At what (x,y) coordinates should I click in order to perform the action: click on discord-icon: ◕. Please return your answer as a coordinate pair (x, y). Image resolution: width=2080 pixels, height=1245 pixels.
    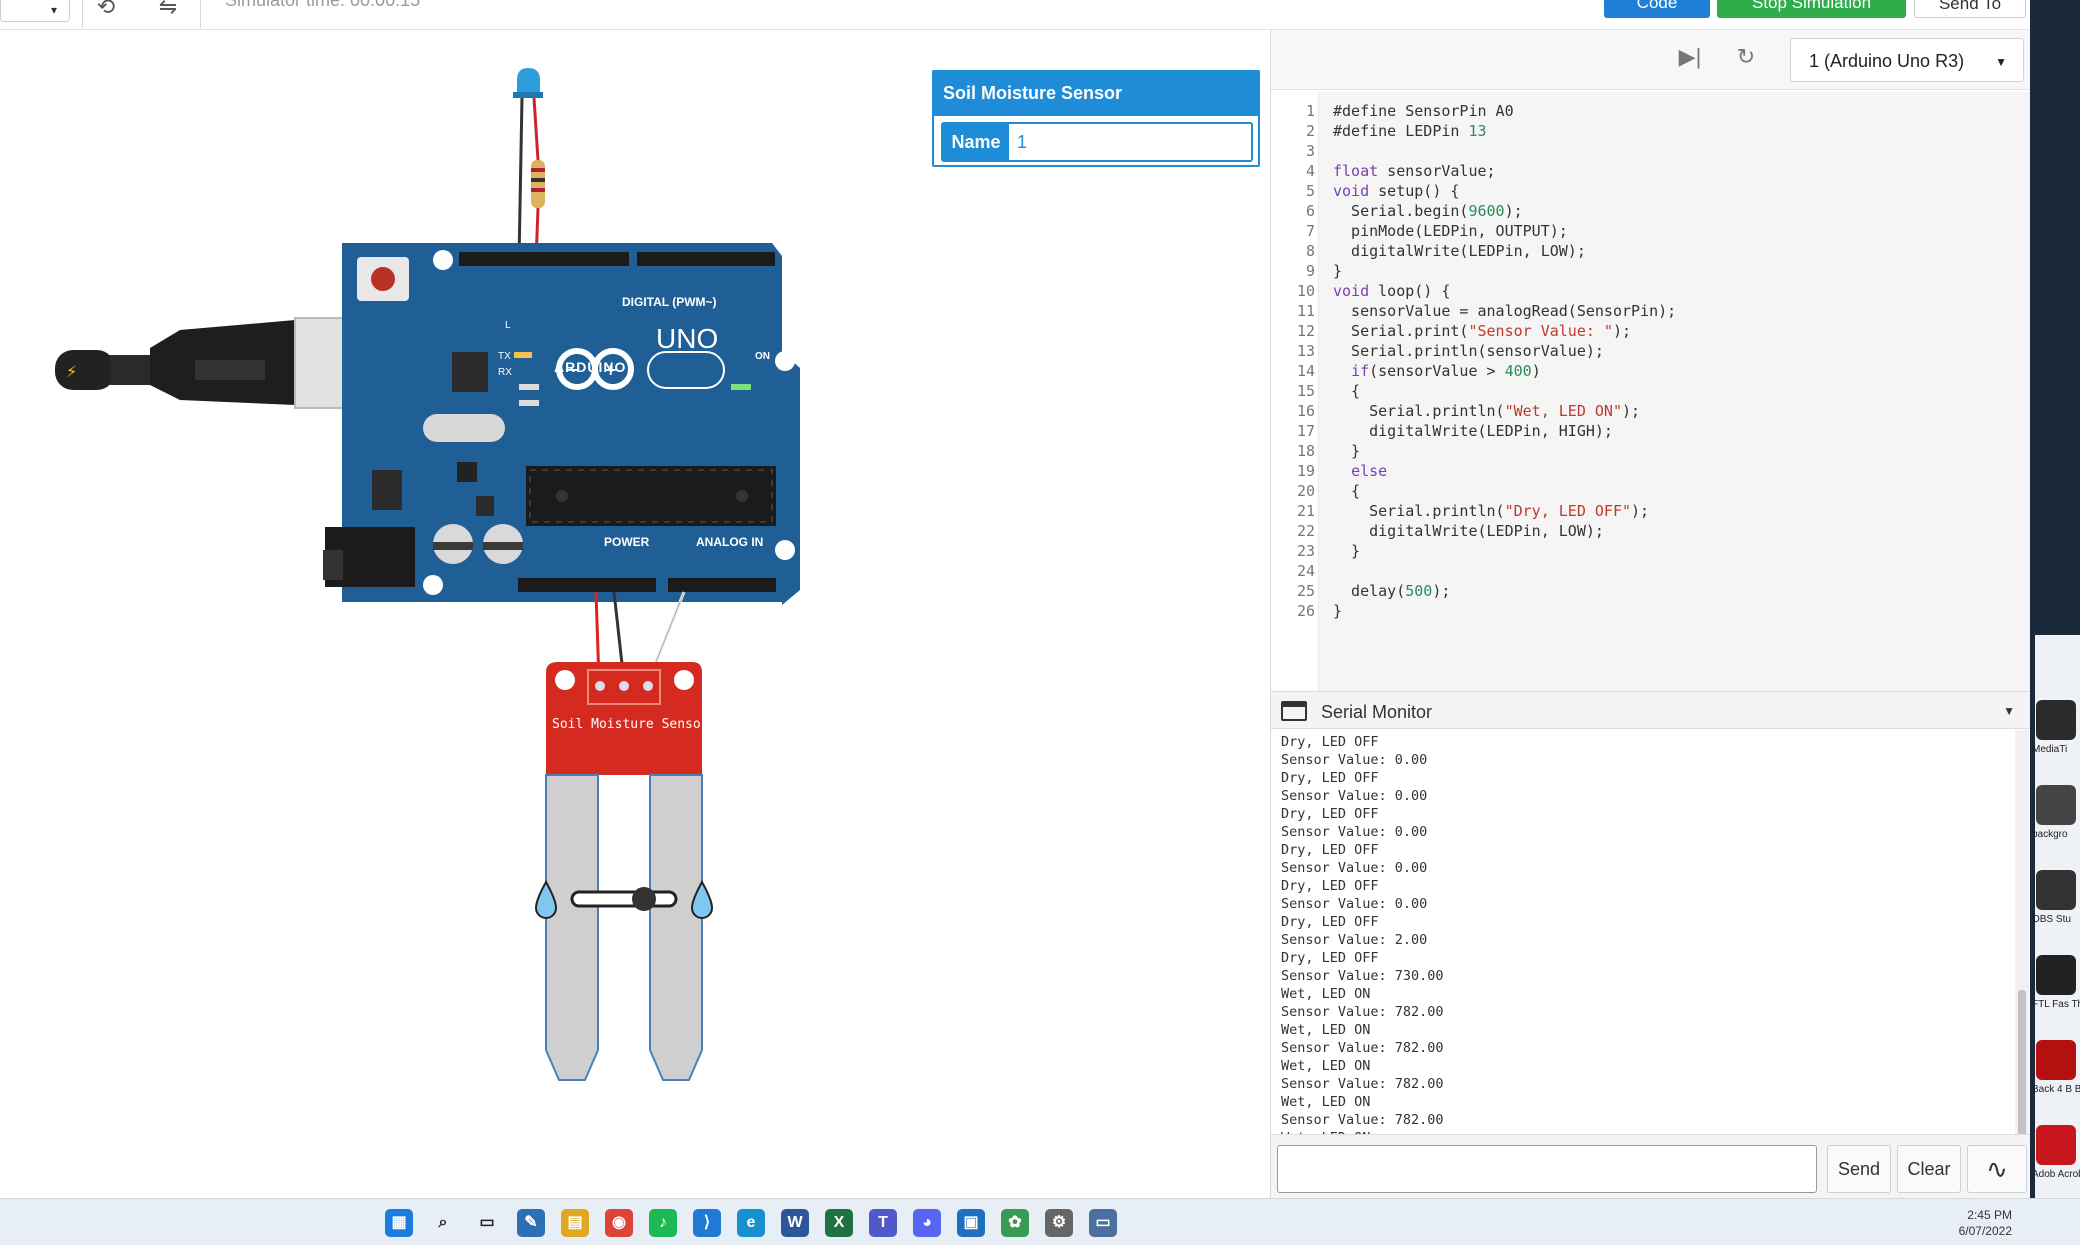
    Looking at the image, I should click on (927, 1223).